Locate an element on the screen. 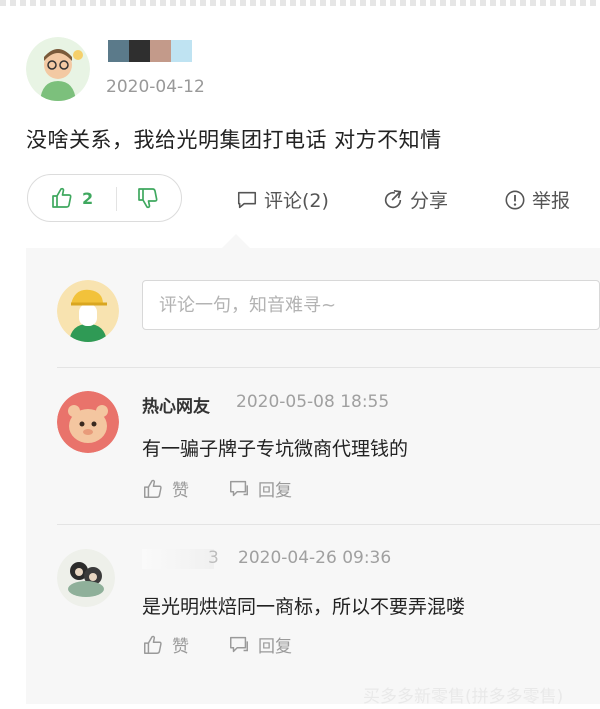 The image size is (600, 709). comment-label: 评论(2) is located at coordinates (296, 201).